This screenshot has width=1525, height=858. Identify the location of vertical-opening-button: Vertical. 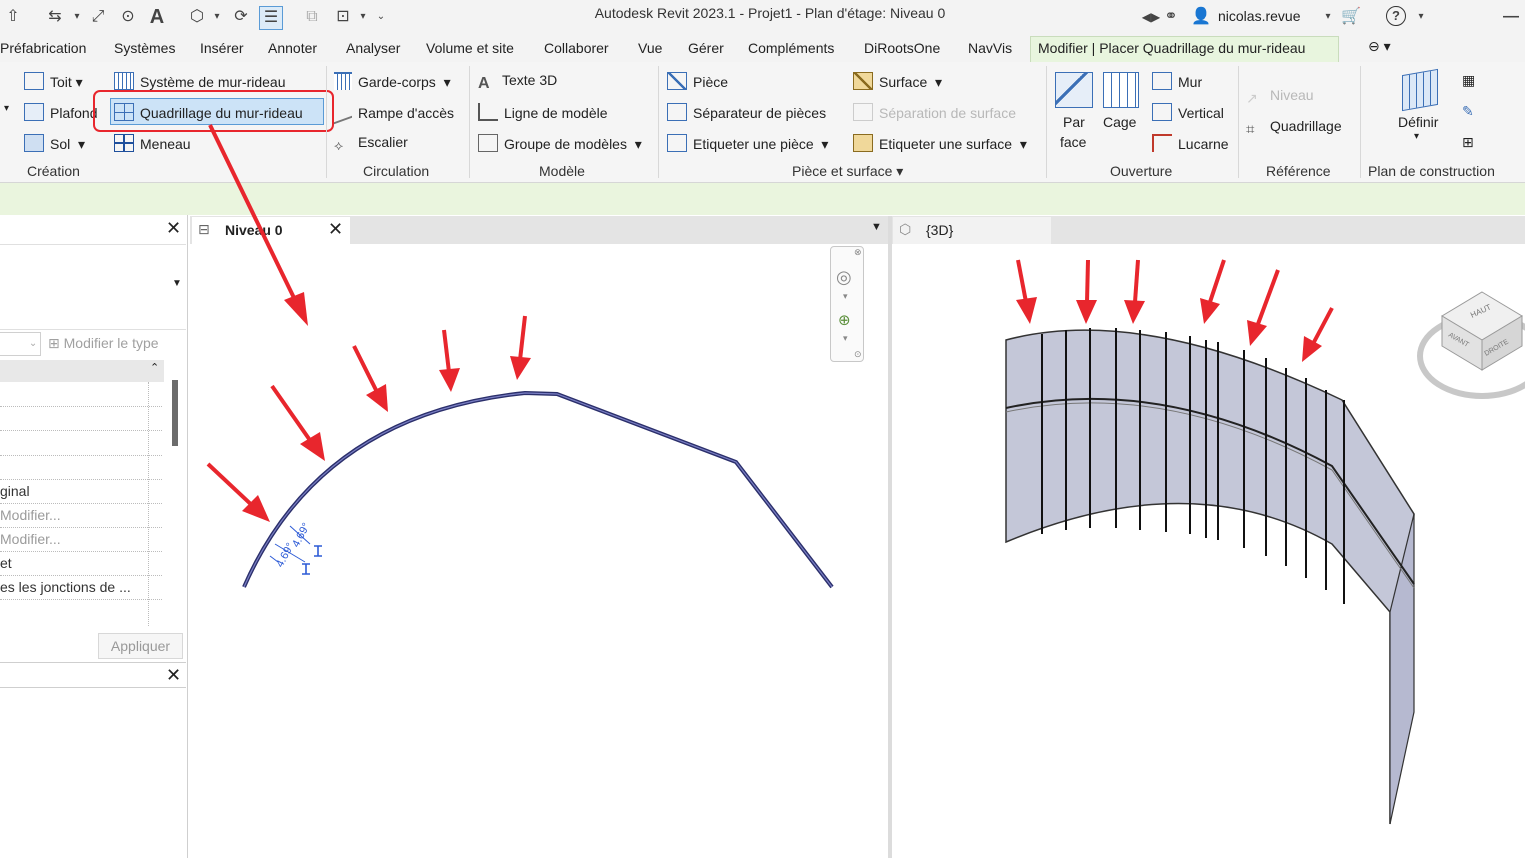
(1188, 112).